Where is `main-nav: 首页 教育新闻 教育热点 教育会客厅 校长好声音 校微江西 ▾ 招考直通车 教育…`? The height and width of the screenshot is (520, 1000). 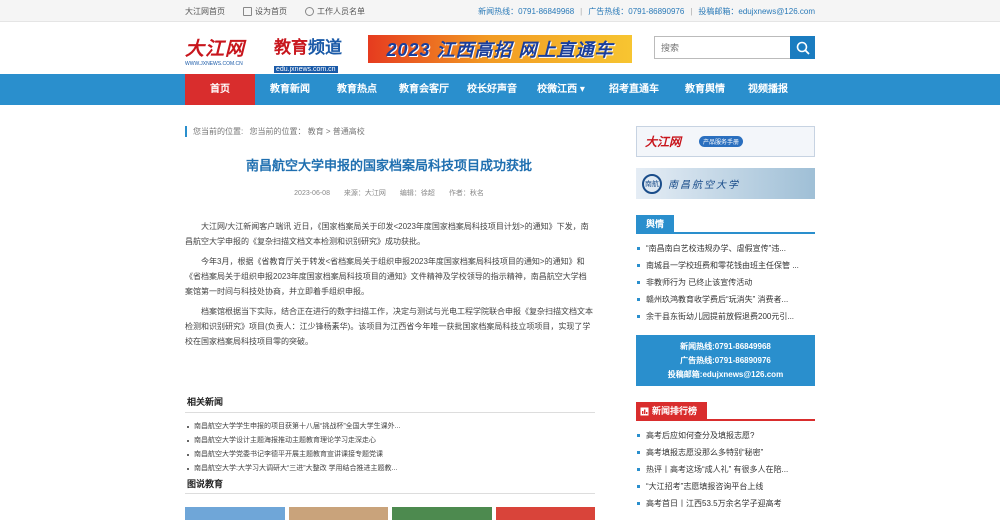 main-nav: 首页 教育新闻 教育热点 教育会客厅 校长好声音 校微江西 ▾ 招考直通车 教育… is located at coordinates (500, 89).